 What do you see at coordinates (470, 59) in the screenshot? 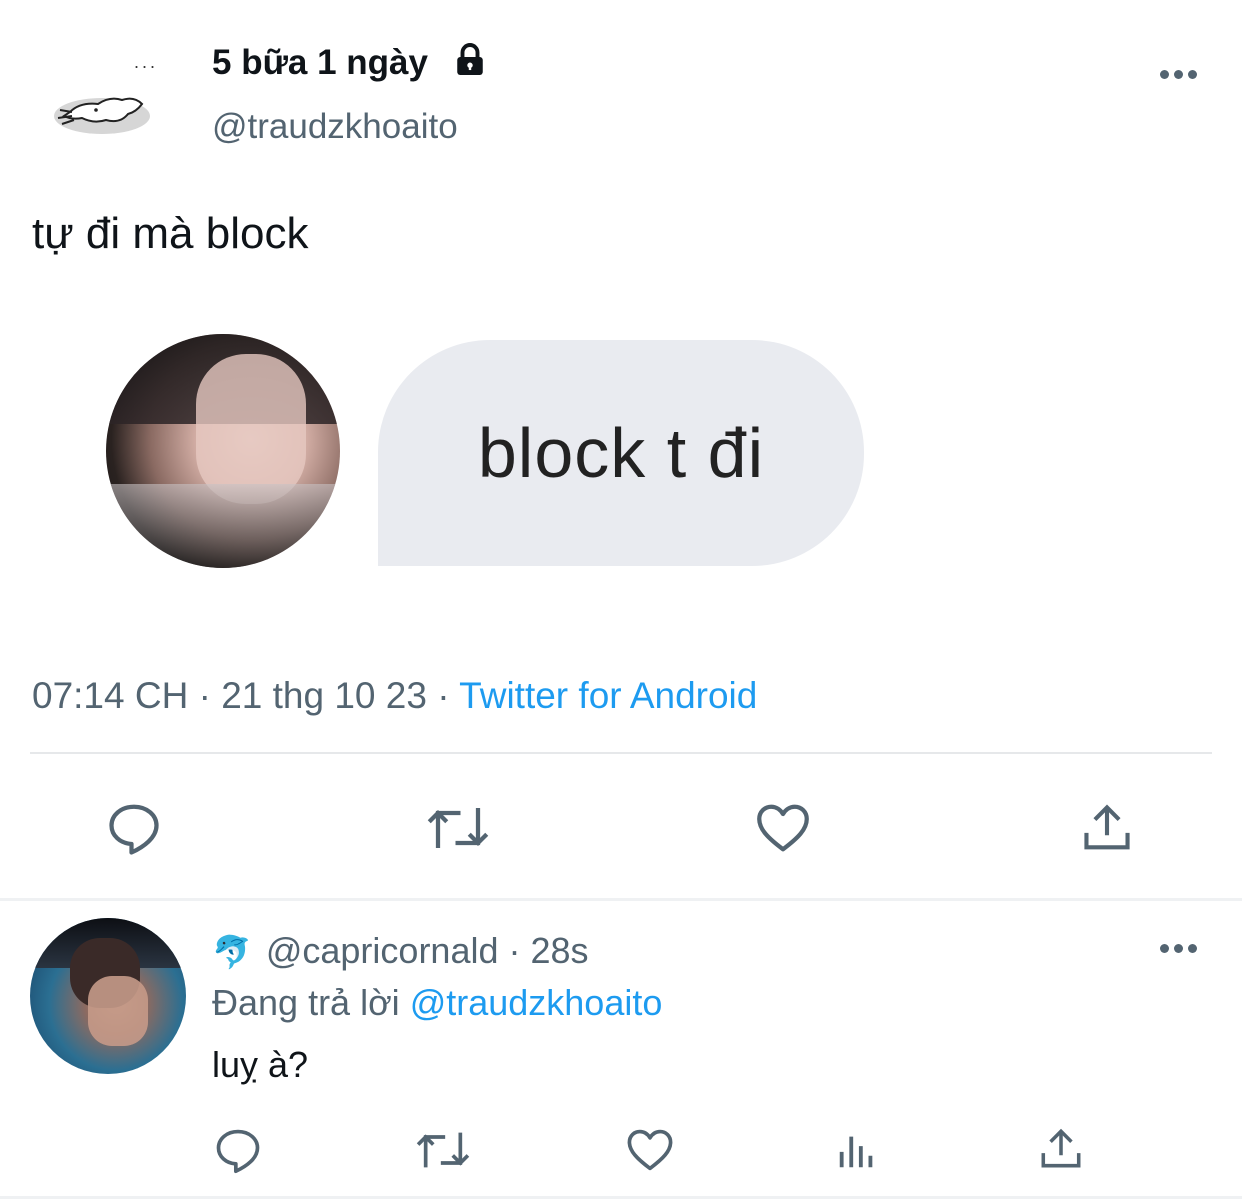
I see `lock-icon` at bounding box center [470, 59].